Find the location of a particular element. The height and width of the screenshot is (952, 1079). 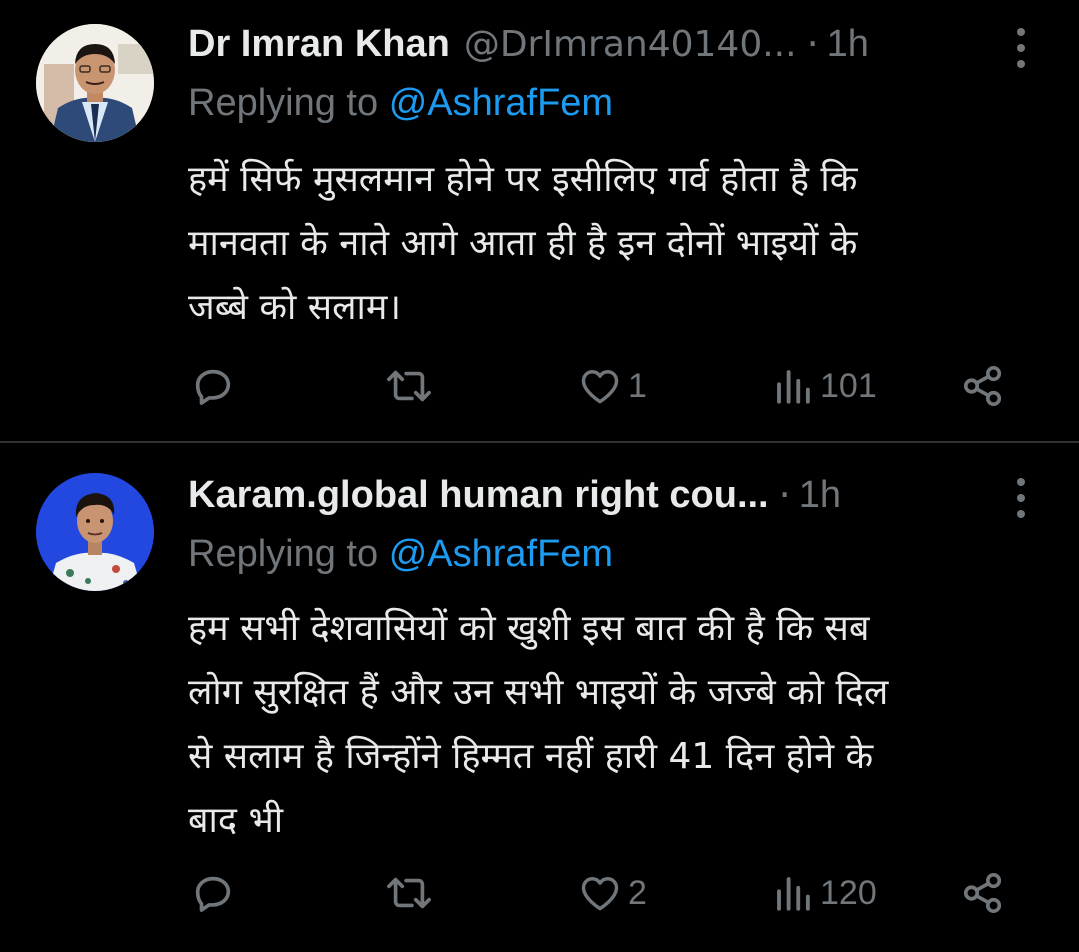

views-button: 101 is located at coordinates (824, 386).